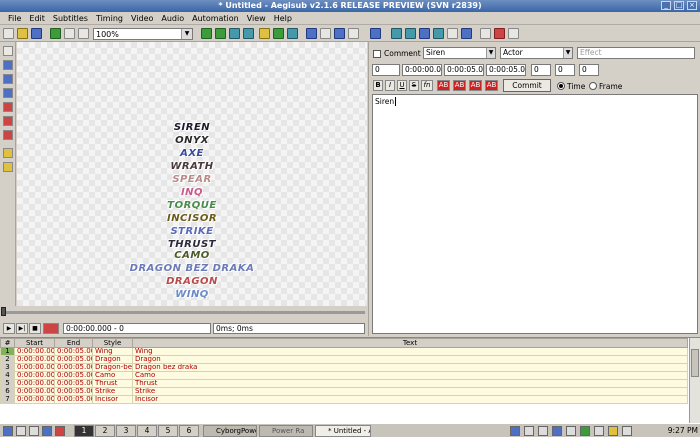 The height and width of the screenshot is (437, 700). What do you see at coordinates (21, 431) in the screenshot?
I see `terminal-icon` at bounding box center [21, 431].